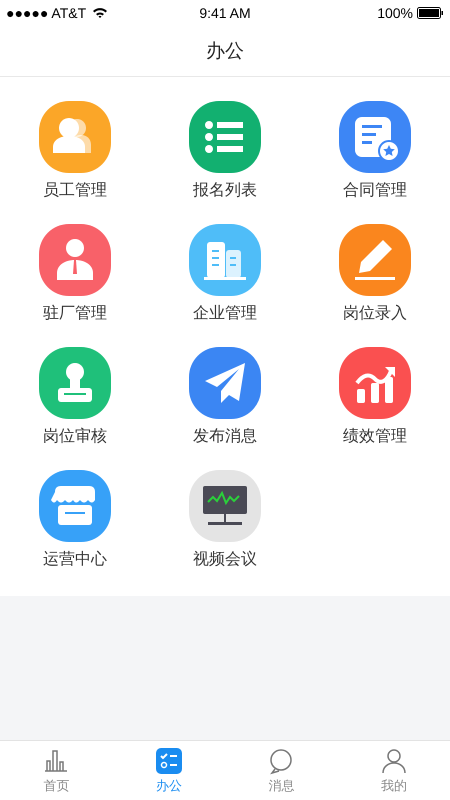 The height and width of the screenshot is (800, 450). What do you see at coordinates (46, 12) in the screenshot?
I see `carrier-name: ●●●●● AT&T` at bounding box center [46, 12].